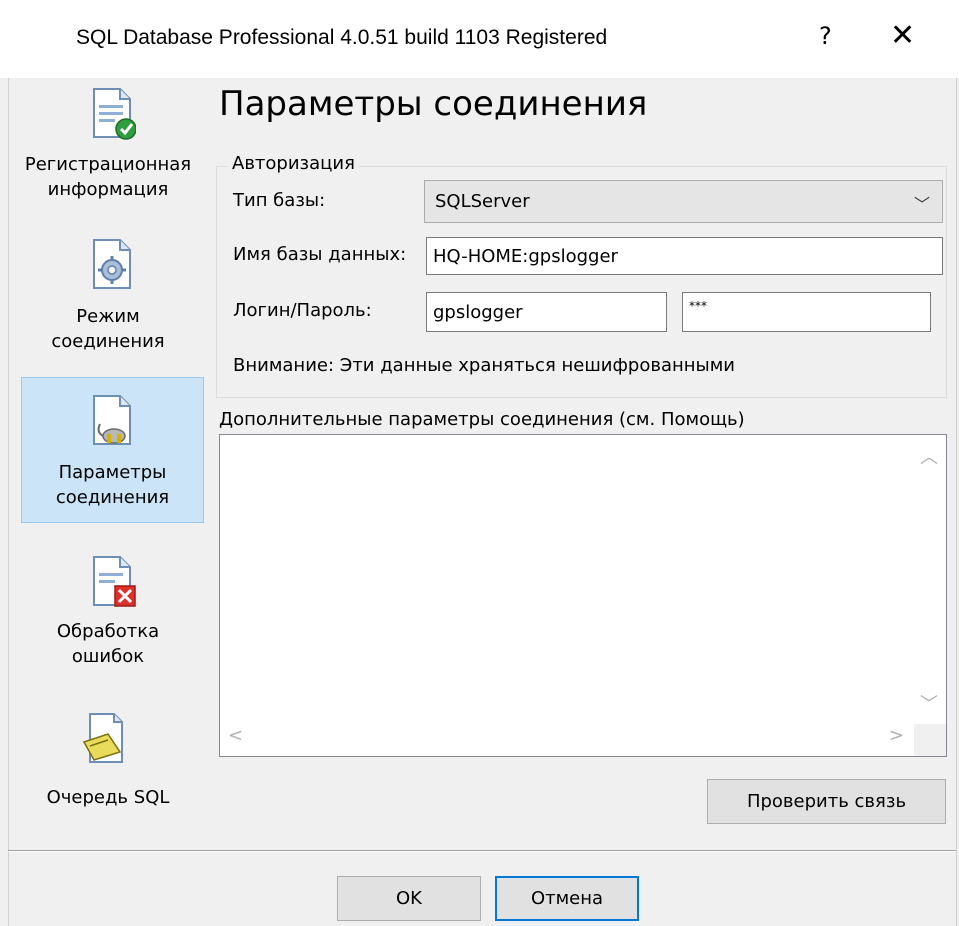 Image resolution: width=959 pixels, height=926 pixels. What do you see at coordinates (930, 740) in the screenshot?
I see `scrollbar-corner` at bounding box center [930, 740].